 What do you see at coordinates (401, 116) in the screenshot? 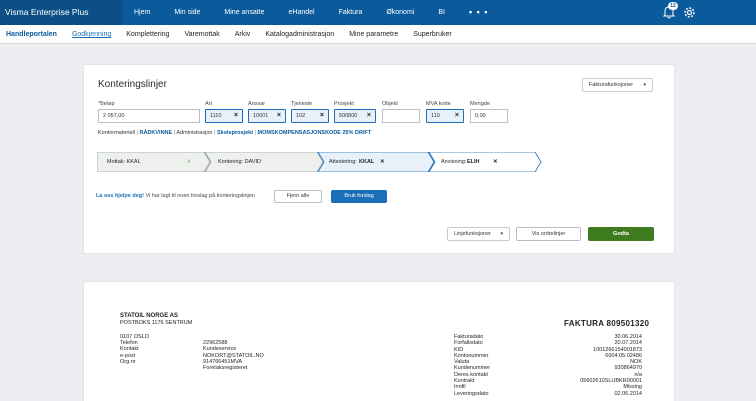
I see `objekt-field` at bounding box center [401, 116].